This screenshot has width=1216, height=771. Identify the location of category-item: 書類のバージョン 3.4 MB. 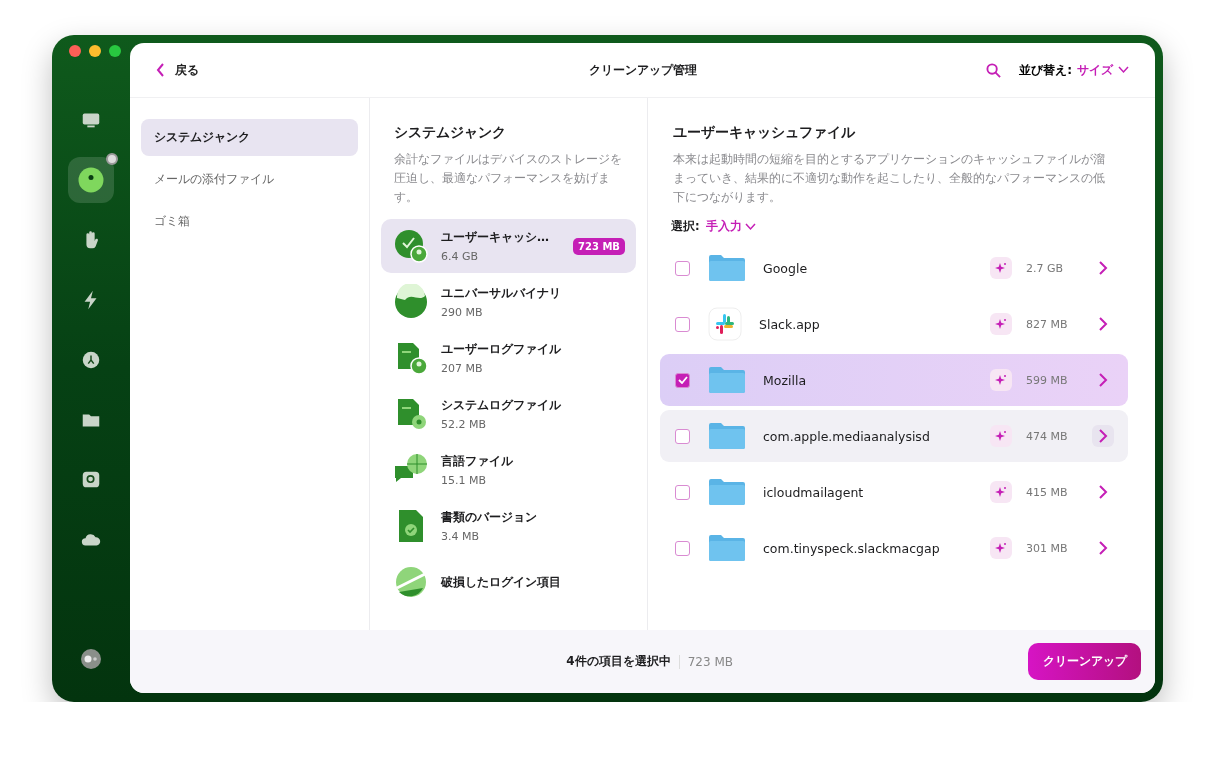
(508, 526).